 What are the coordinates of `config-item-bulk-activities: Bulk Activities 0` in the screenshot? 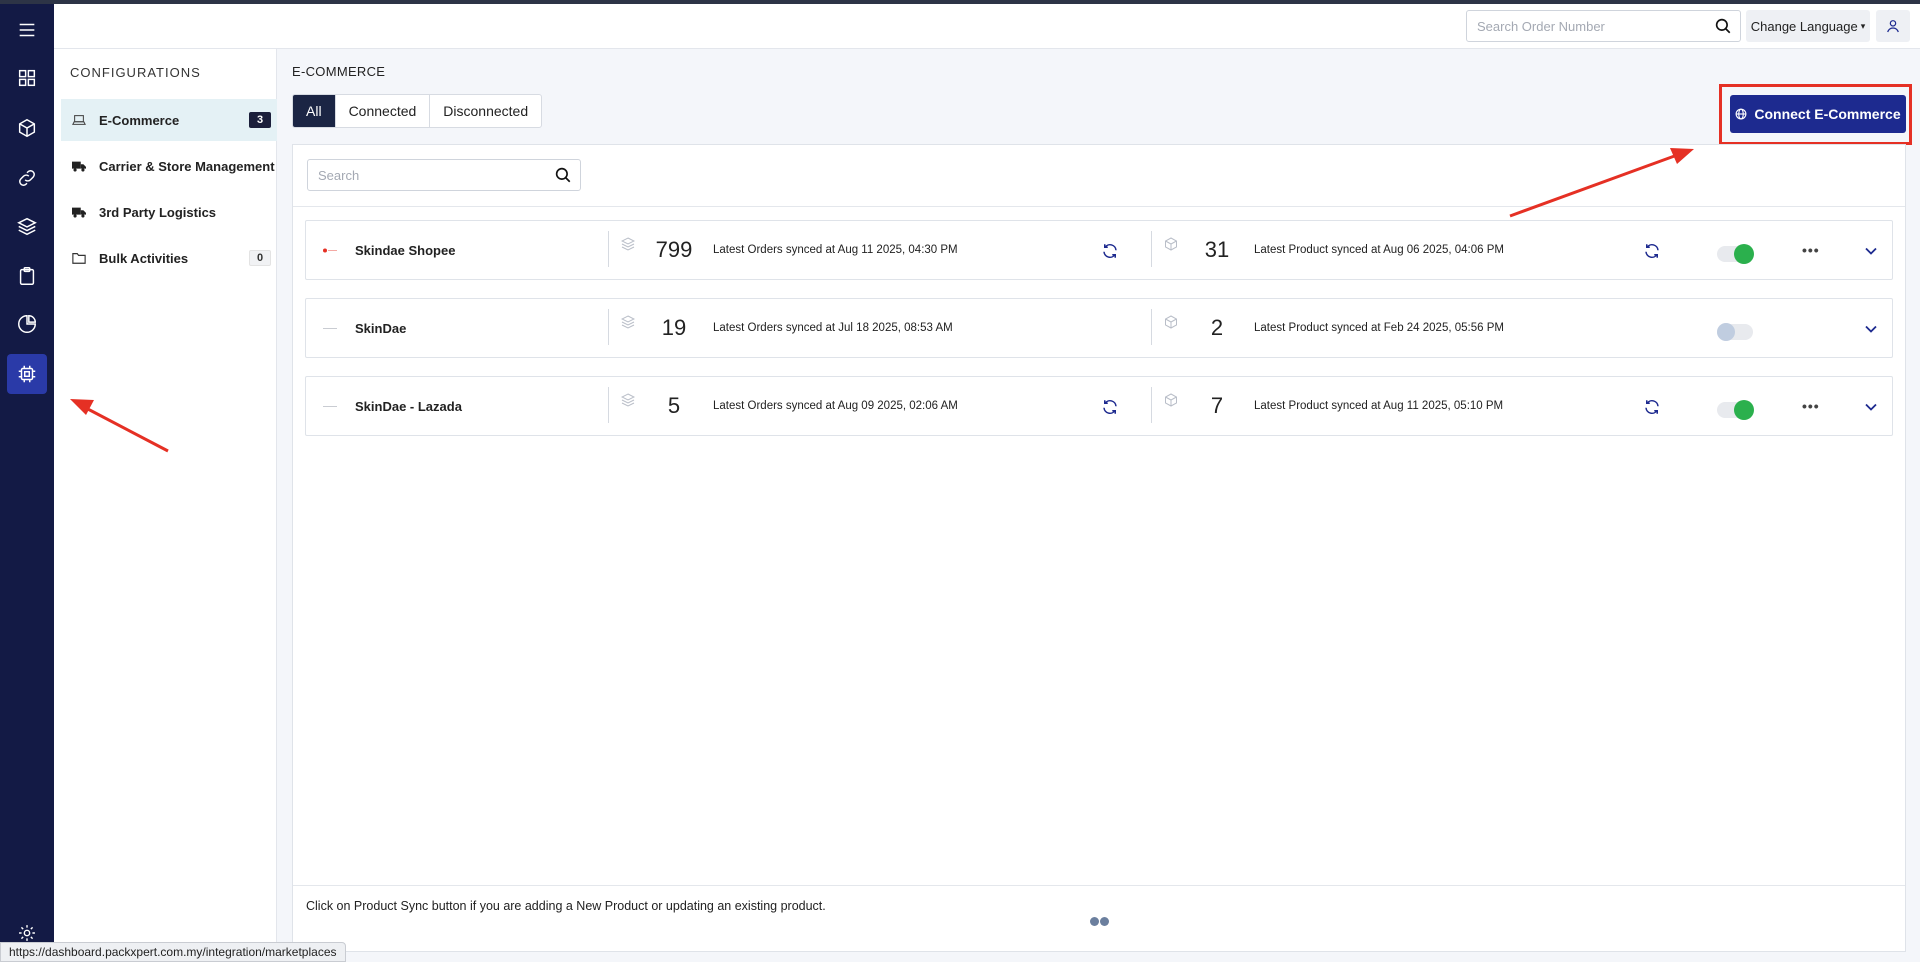 It's located at (169, 258).